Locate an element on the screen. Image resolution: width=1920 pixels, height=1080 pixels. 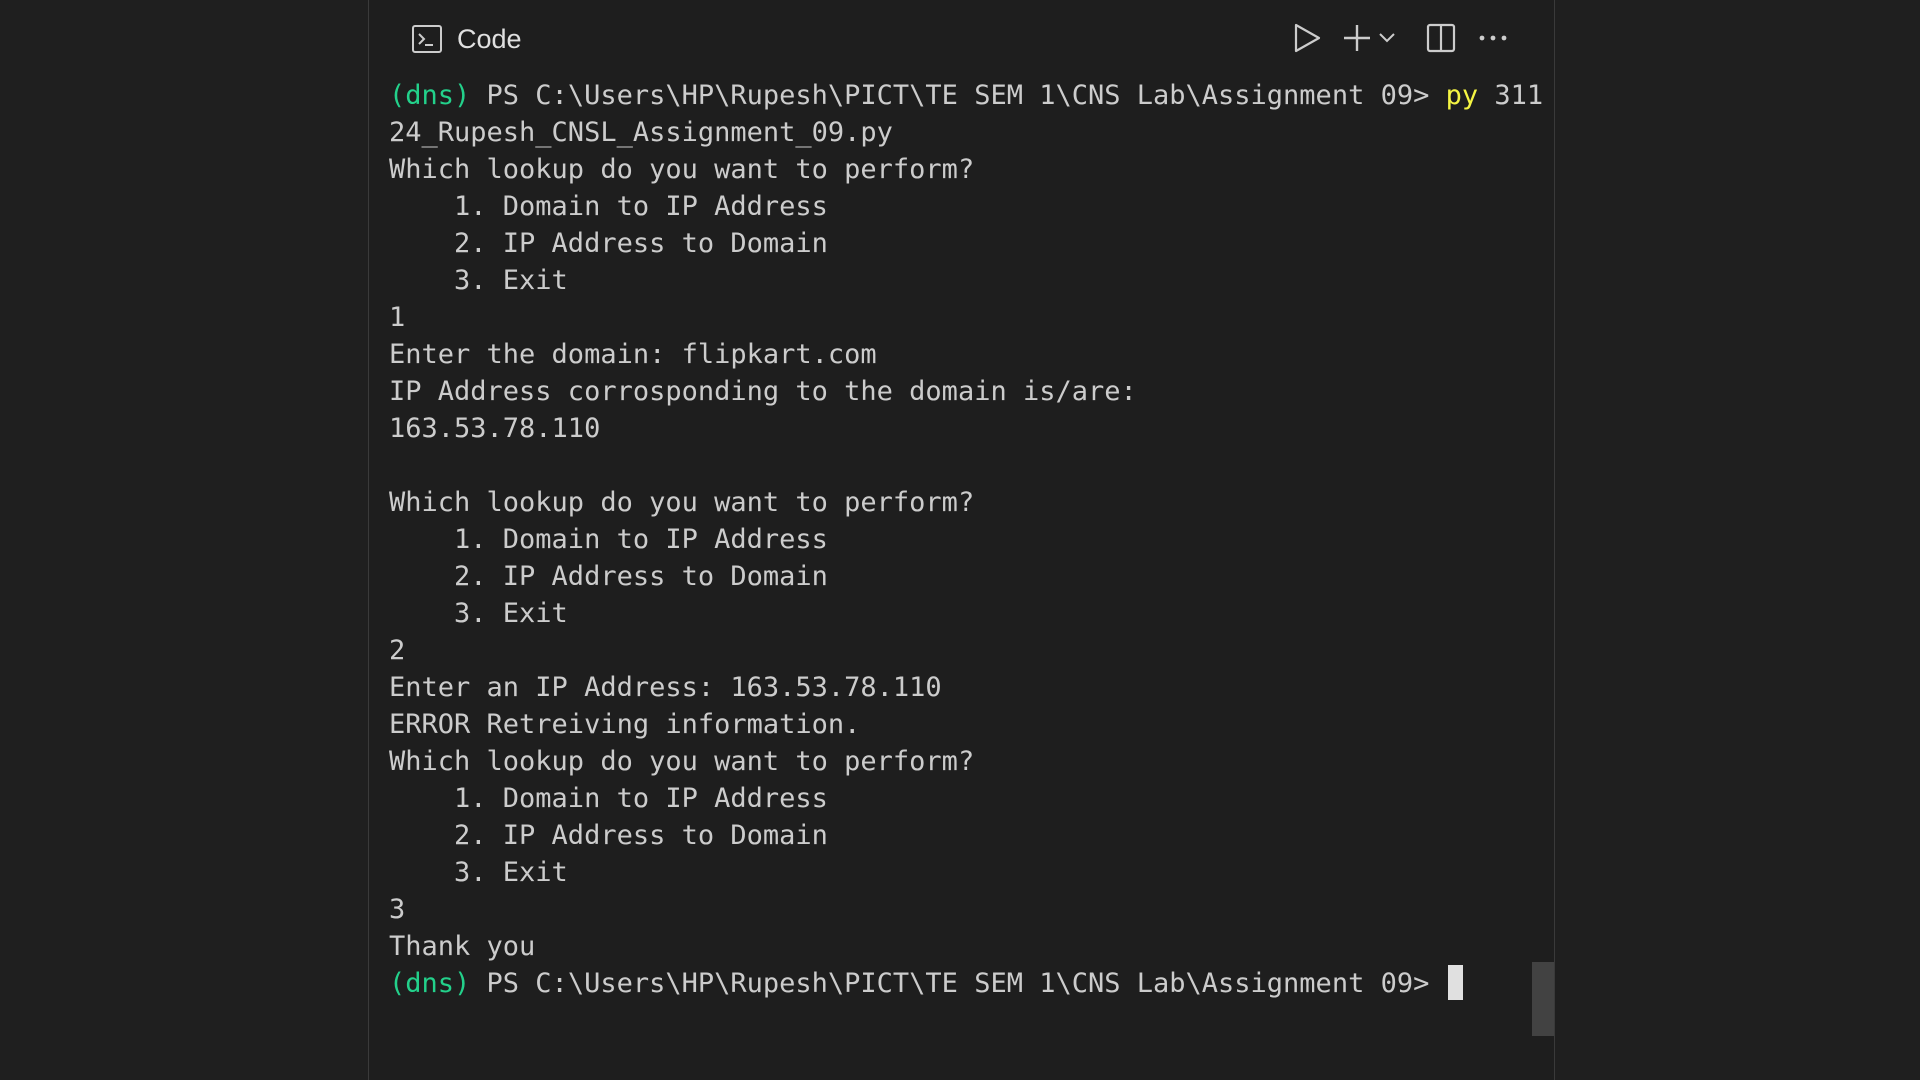
play-icon is located at coordinates (1307, 38).